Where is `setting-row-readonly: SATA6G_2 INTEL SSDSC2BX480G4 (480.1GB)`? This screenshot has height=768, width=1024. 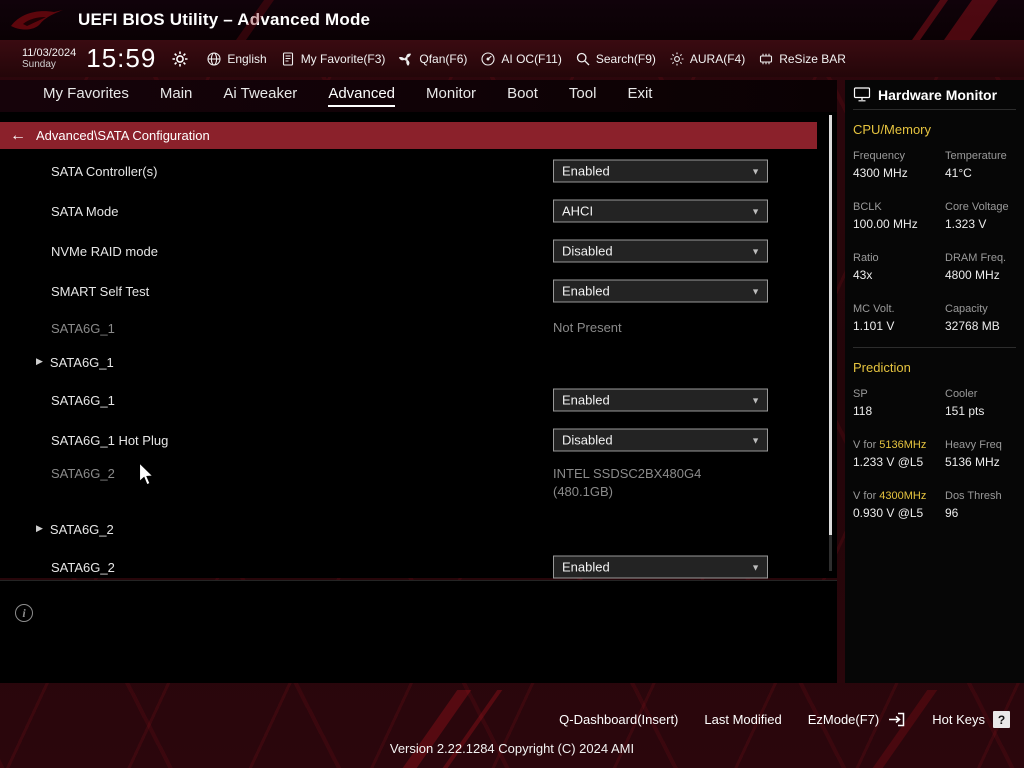
setting-row-readonly: SATA6G_2 INTEL SSDSC2BX480G4 (480.1GB) is located at coordinates (418, 486).